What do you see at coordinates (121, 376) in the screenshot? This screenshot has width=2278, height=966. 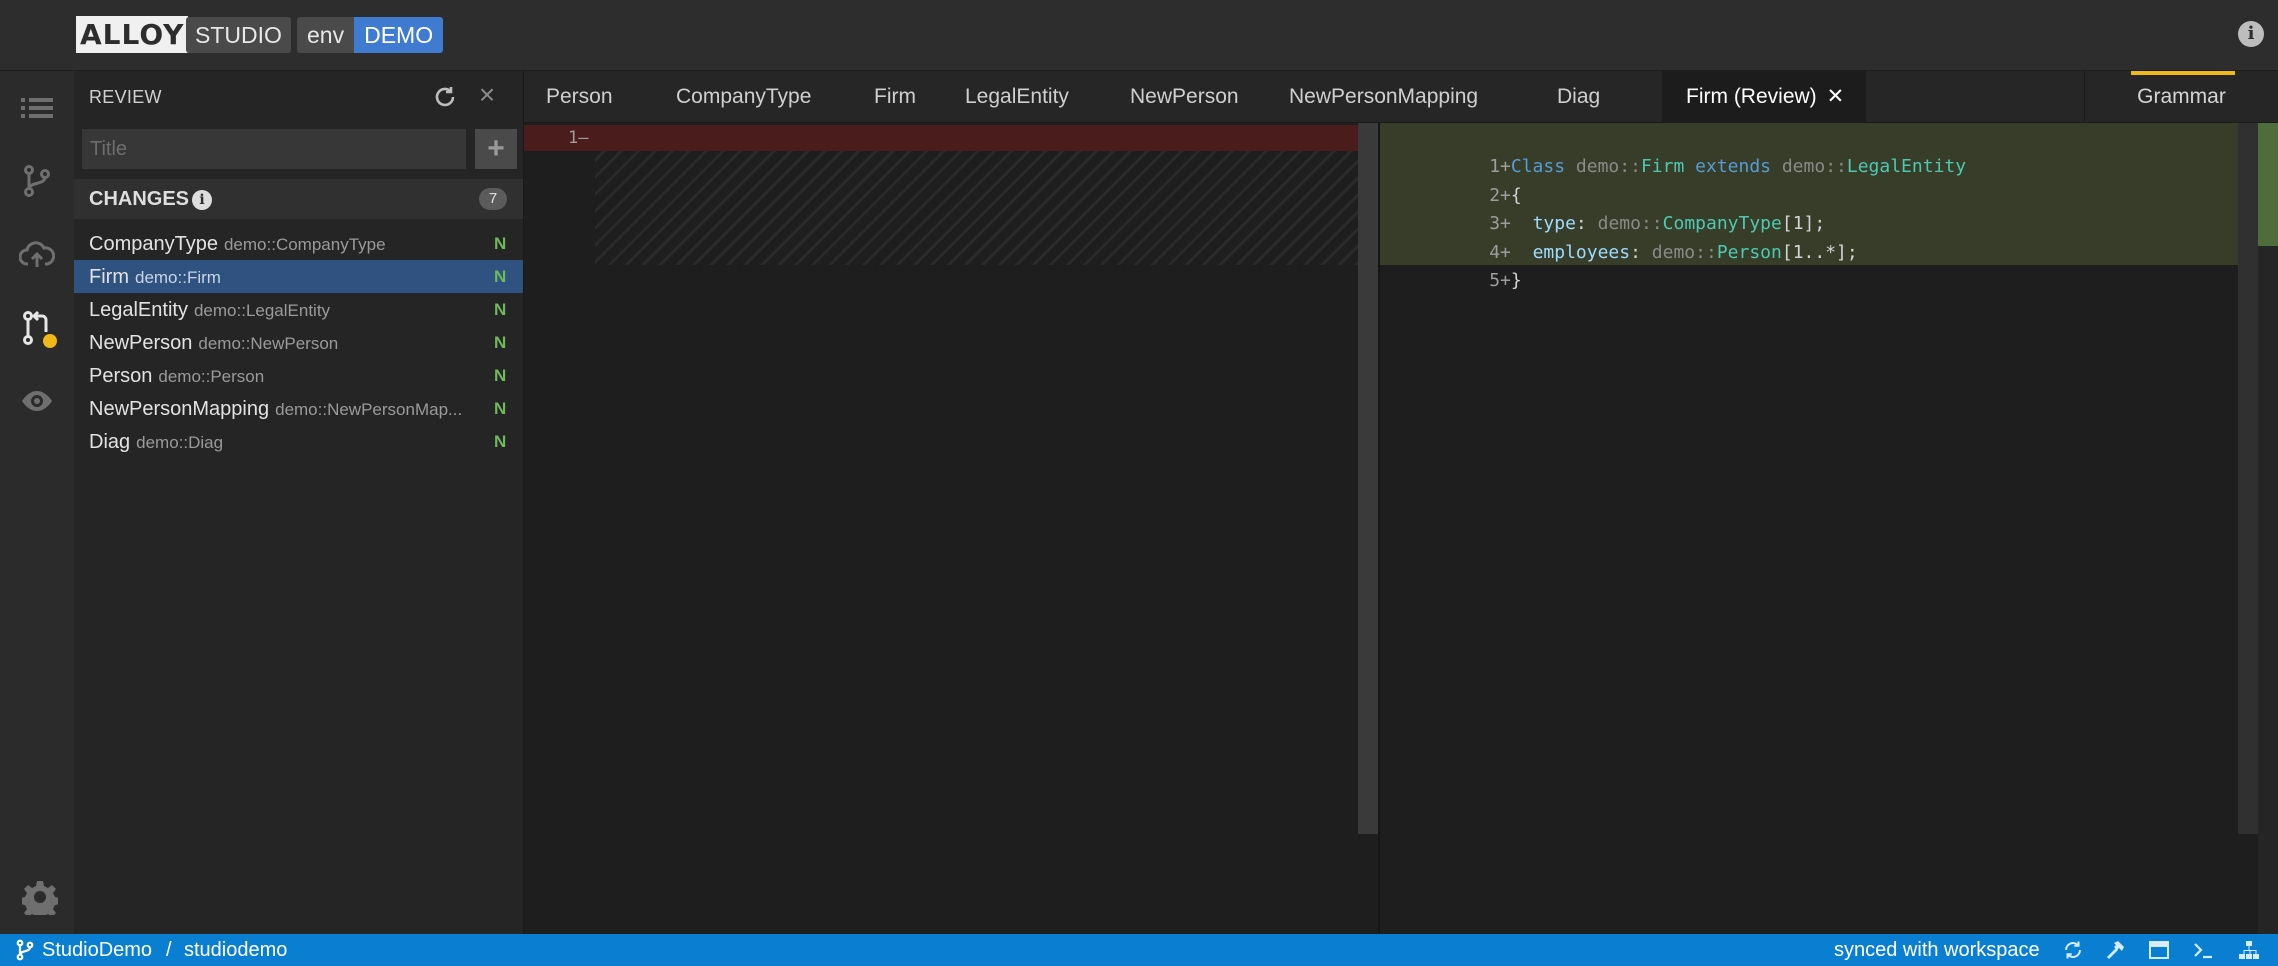 I see `change-item-name: Person` at bounding box center [121, 376].